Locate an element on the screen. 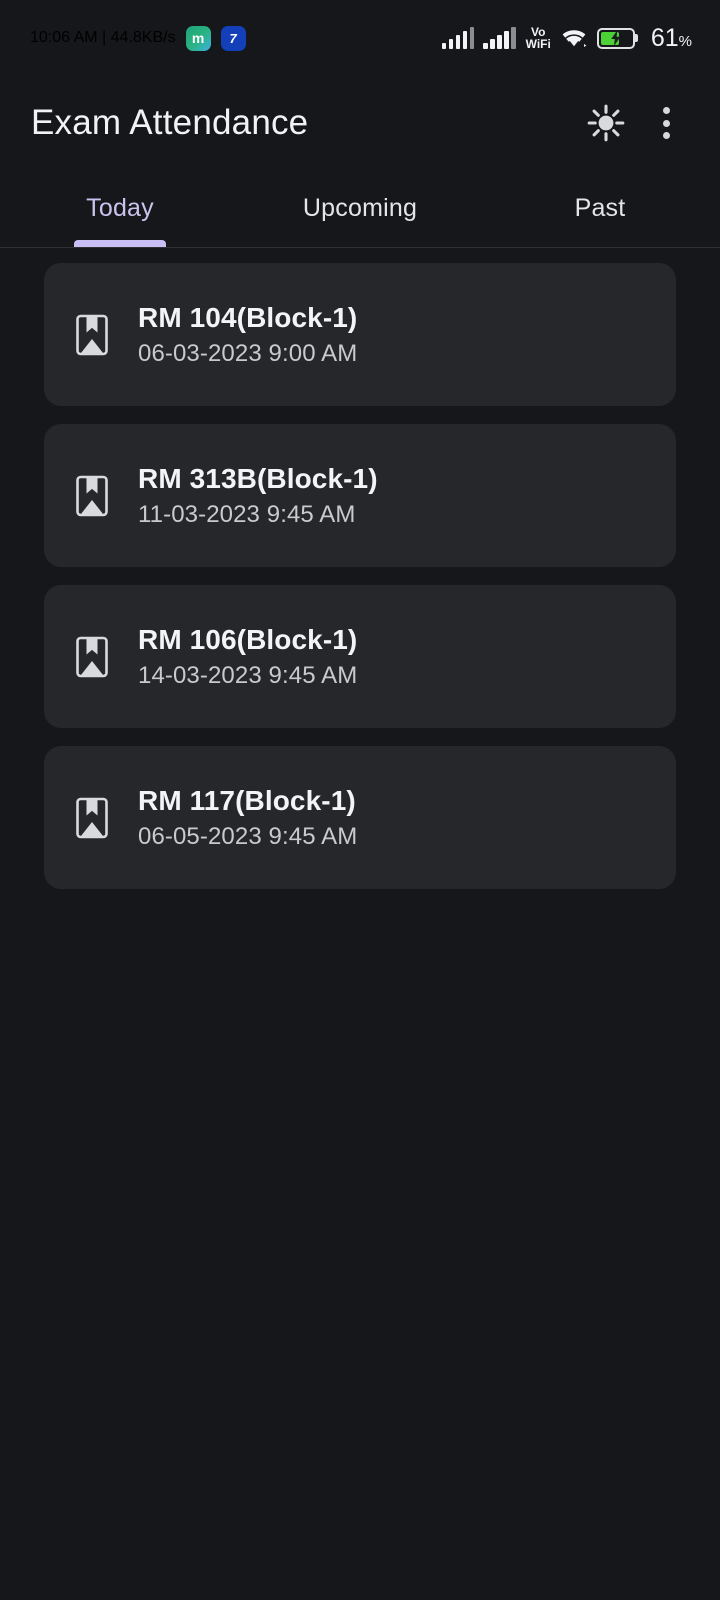 The image size is (720, 1600). status-bar: 10:06 AM | 44.8KB/s m 7 Vo WiFi 61% is located at coordinates (360, 38).